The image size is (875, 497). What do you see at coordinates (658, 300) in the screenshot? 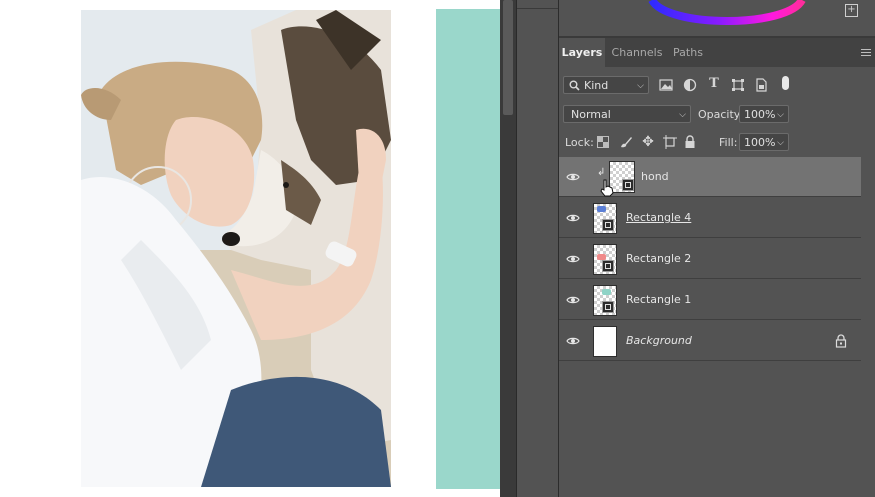
I see `layer-name: Rectangle 1` at bounding box center [658, 300].